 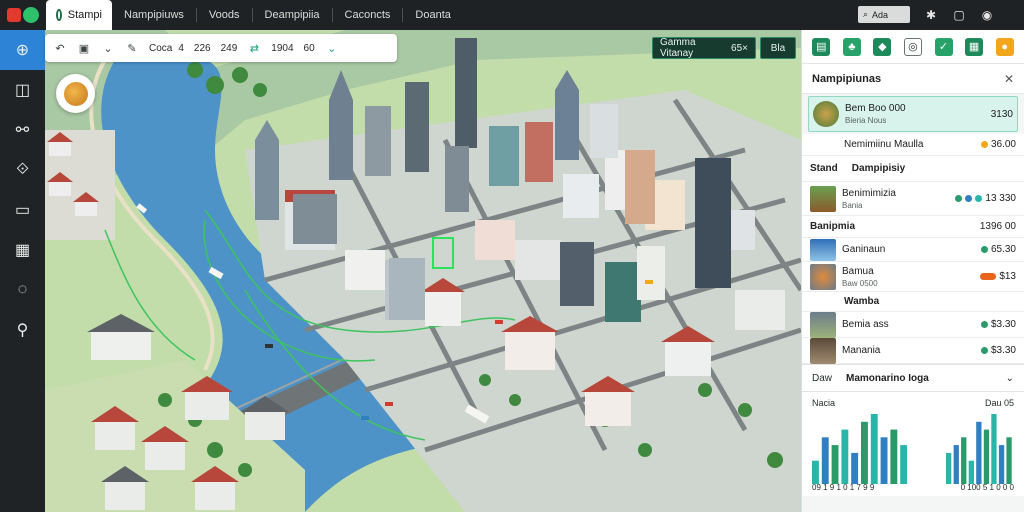 I want to click on sidebar-item-chat: ◌, so click(x=22, y=290).